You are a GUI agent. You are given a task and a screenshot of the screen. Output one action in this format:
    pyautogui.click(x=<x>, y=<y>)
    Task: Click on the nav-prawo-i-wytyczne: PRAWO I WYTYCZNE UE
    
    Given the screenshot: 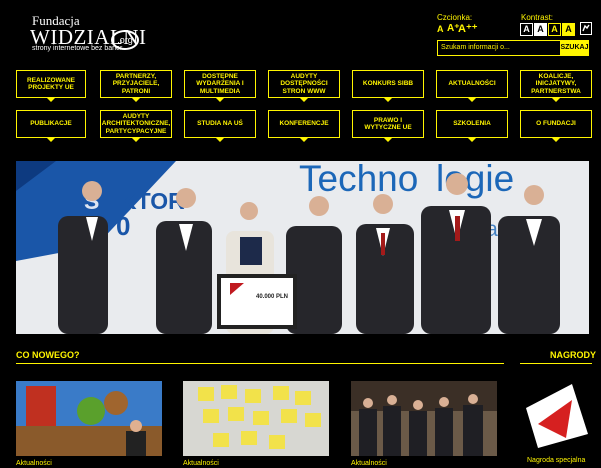 What is the action you would take?
    pyautogui.click(x=388, y=126)
    